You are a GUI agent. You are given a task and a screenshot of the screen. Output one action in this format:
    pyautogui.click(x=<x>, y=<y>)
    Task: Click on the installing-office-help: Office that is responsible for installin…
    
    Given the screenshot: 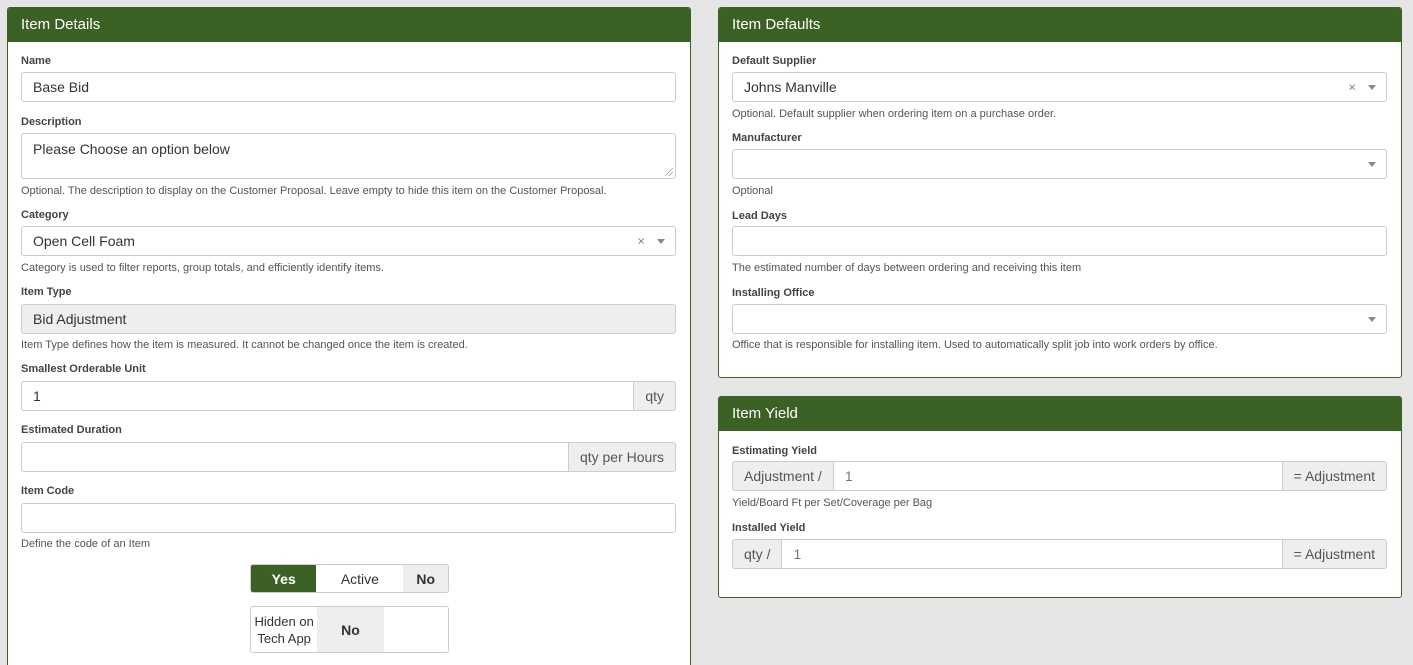 What is the action you would take?
    pyautogui.click(x=975, y=345)
    